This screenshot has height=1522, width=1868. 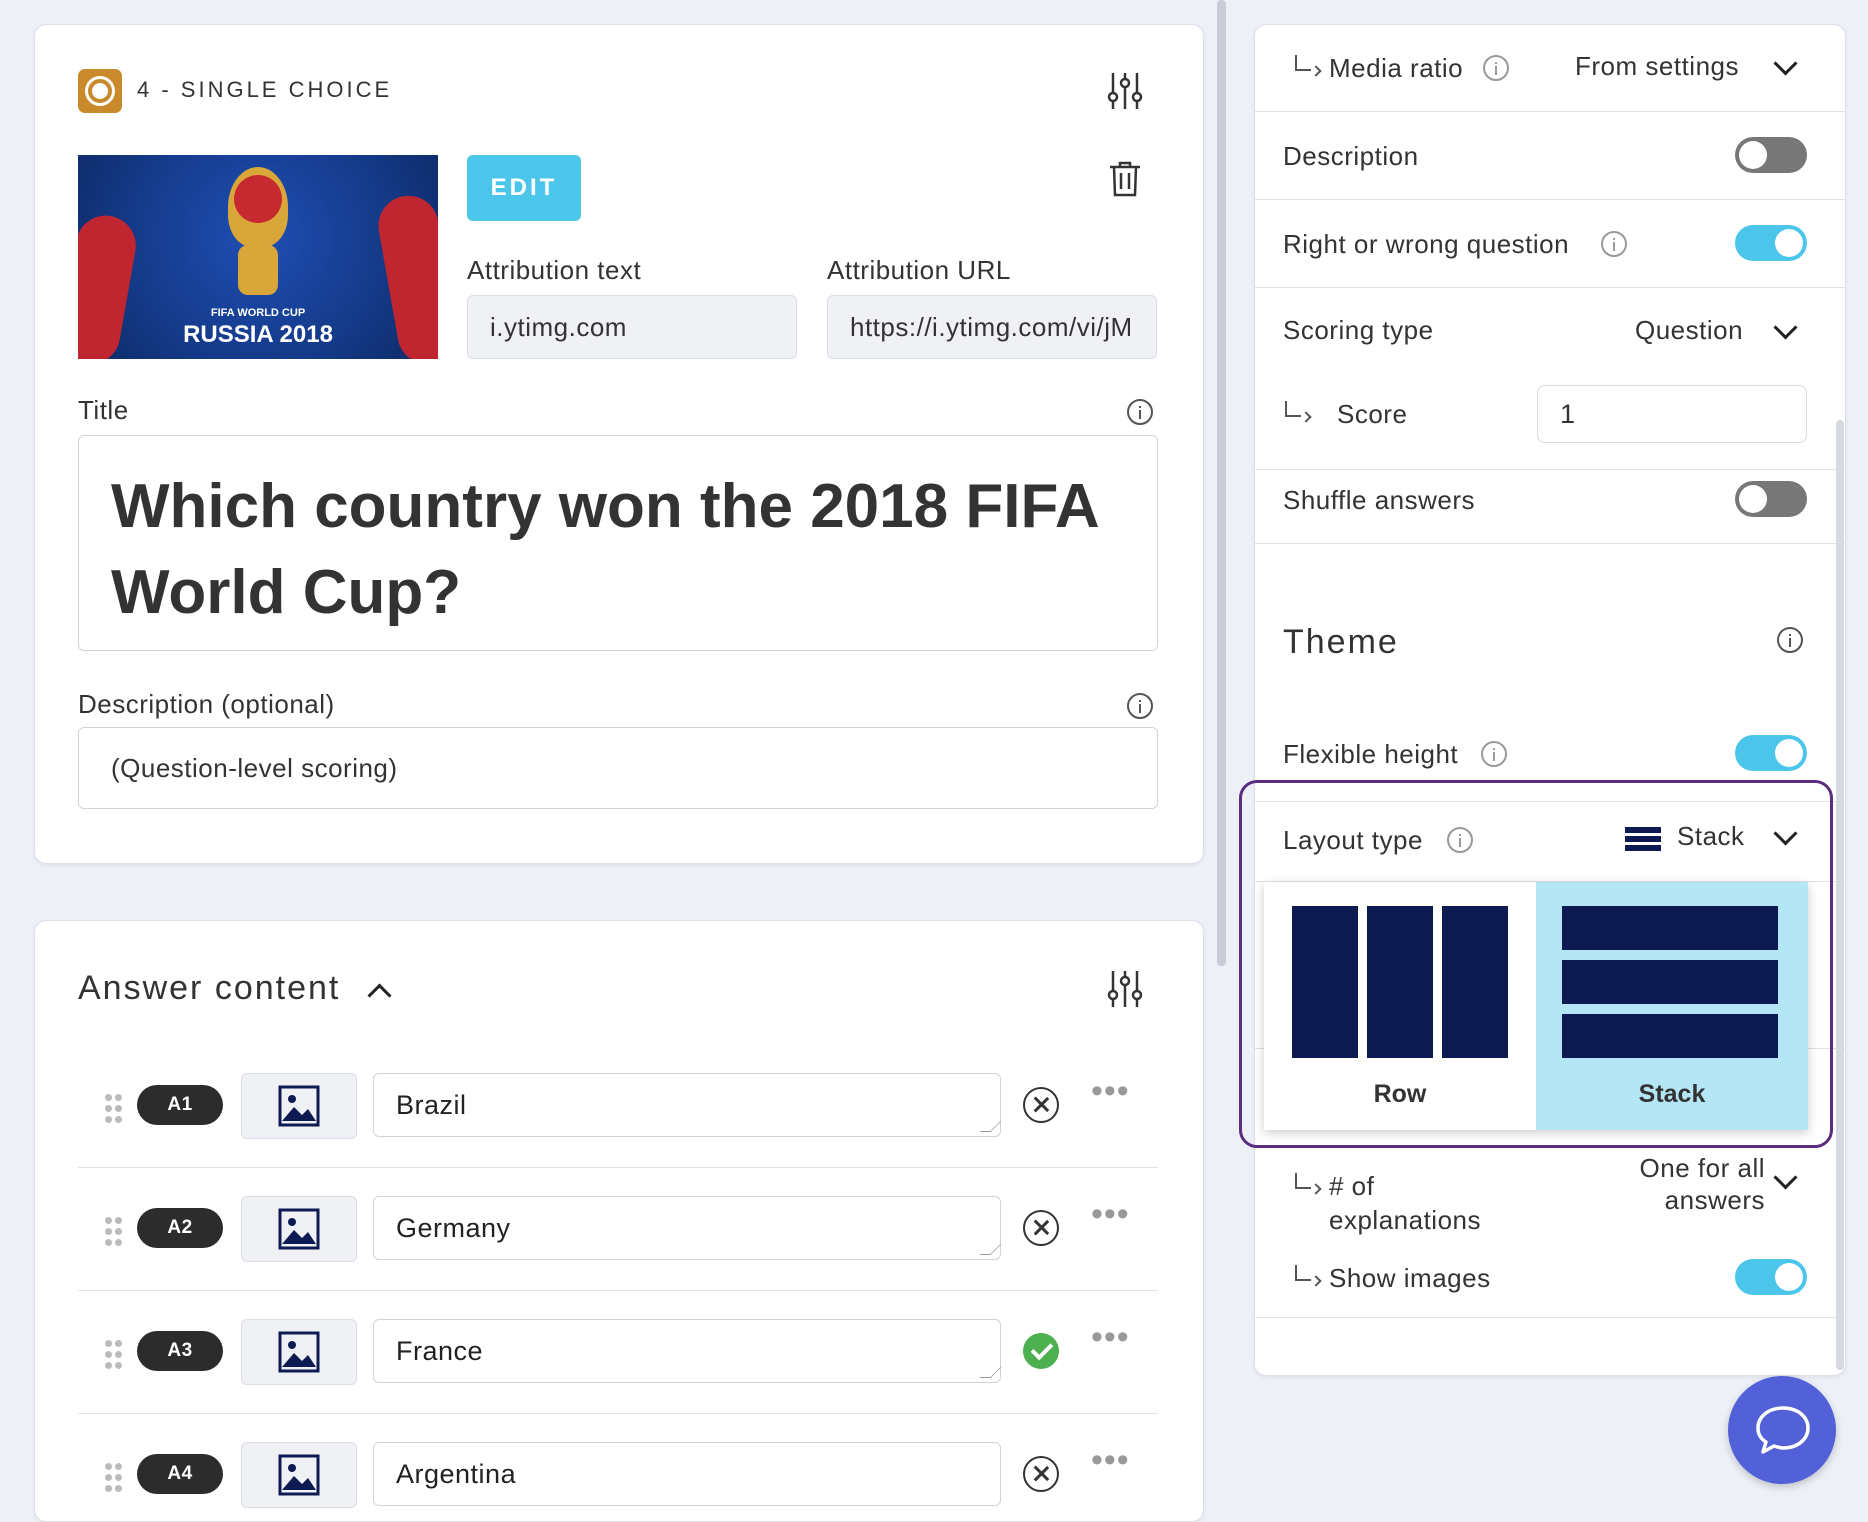 What do you see at coordinates (1785, 63) in the screenshot?
I see `media-ratio-chevron-down-icon` at bounding box center [1785, 63].